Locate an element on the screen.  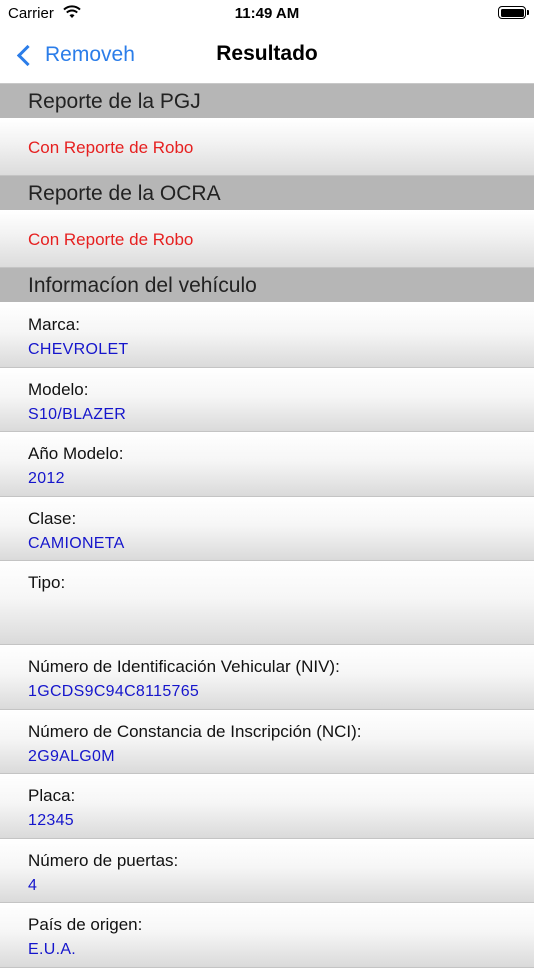
list-item-tipo: Tipo: is located at coordinates (267, 603).